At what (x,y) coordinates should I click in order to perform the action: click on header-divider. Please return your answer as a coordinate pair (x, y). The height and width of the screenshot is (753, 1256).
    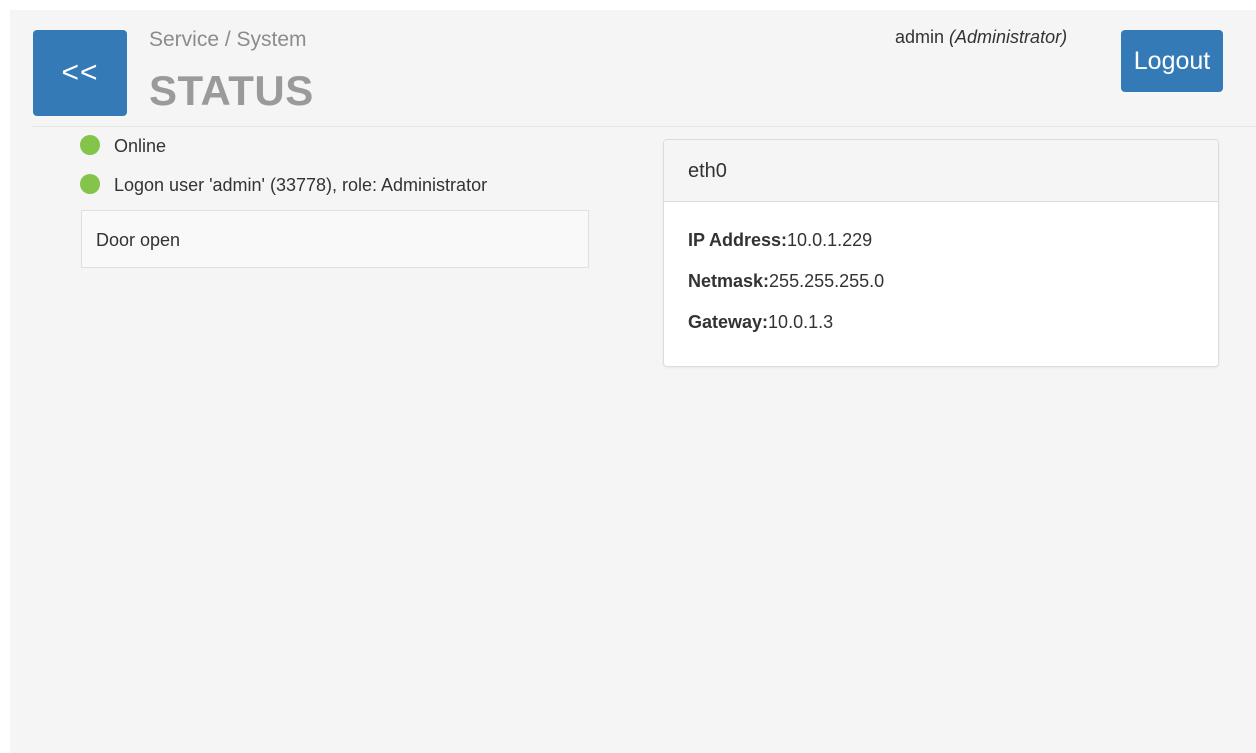
    Looking at the image, I should click on (644, 126).